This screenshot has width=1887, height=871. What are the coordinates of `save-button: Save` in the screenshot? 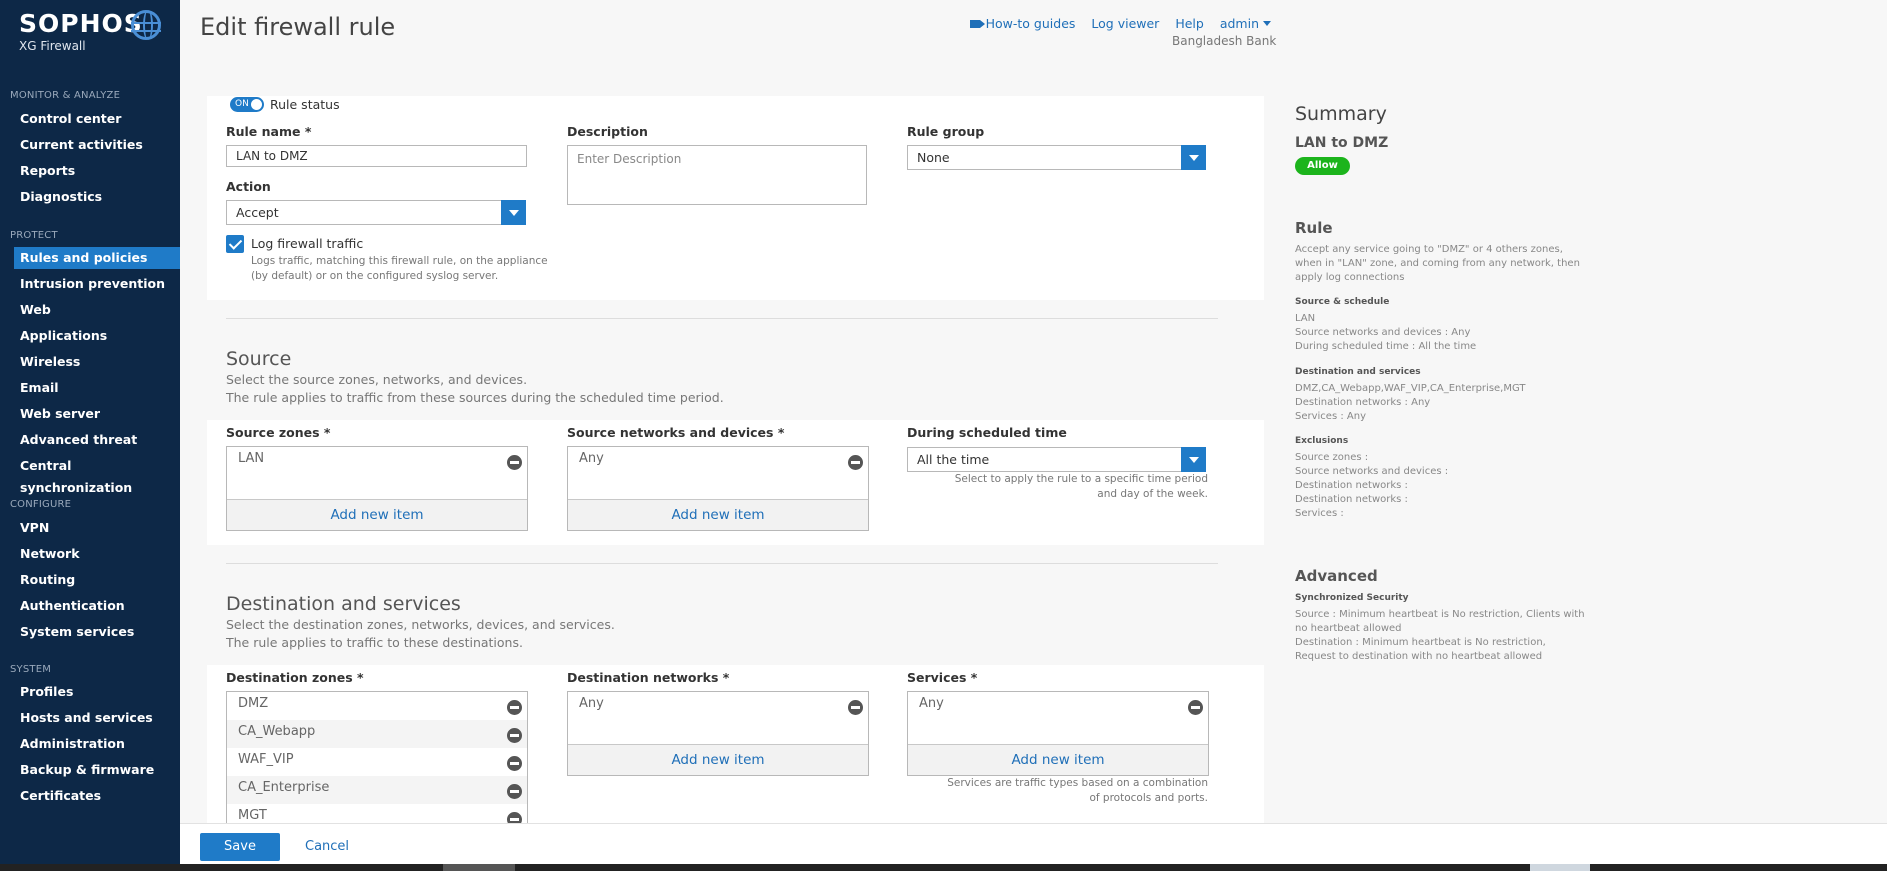 It's located at (240, 847).